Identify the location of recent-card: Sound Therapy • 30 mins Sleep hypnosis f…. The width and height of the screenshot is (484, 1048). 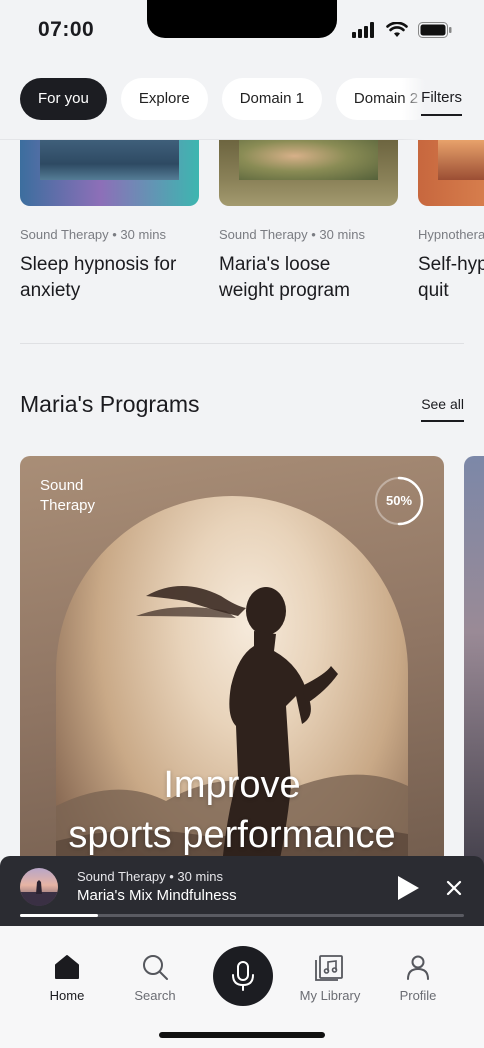
(109, 222).